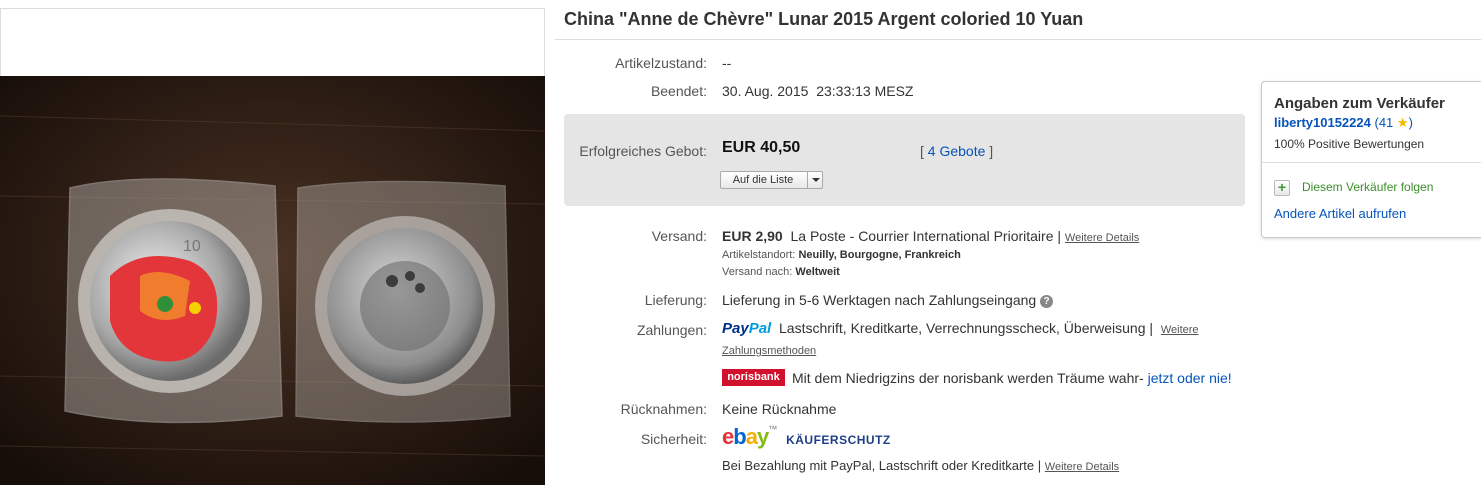 Image resolution: width=1481 pixels, height=485 pixels. I want to click on bid-amount: EUR 40,50, so click(761, 147).